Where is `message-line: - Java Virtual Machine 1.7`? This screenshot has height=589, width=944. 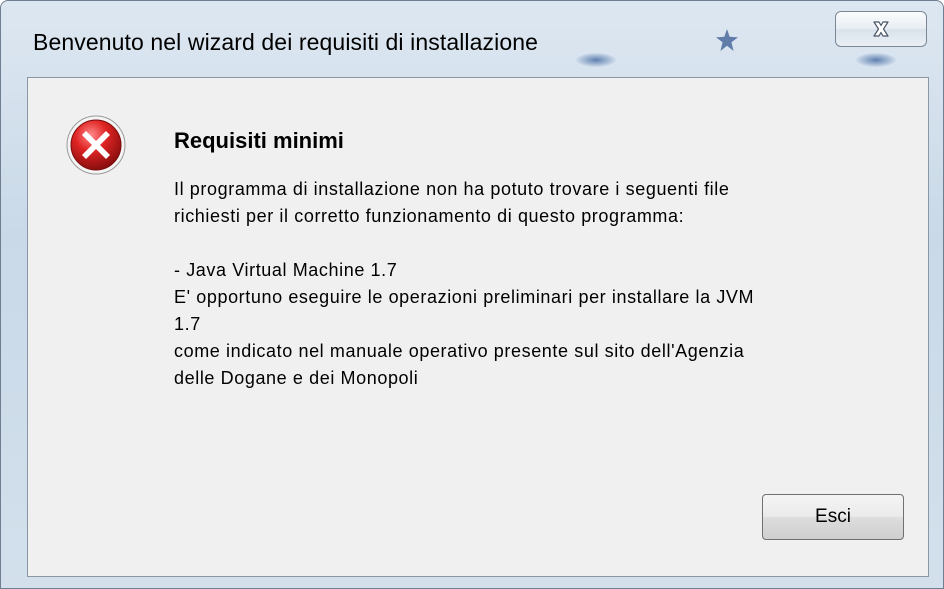
message-line: - Java Virtual Machine 1.7 is located at coordinates (286, 270).